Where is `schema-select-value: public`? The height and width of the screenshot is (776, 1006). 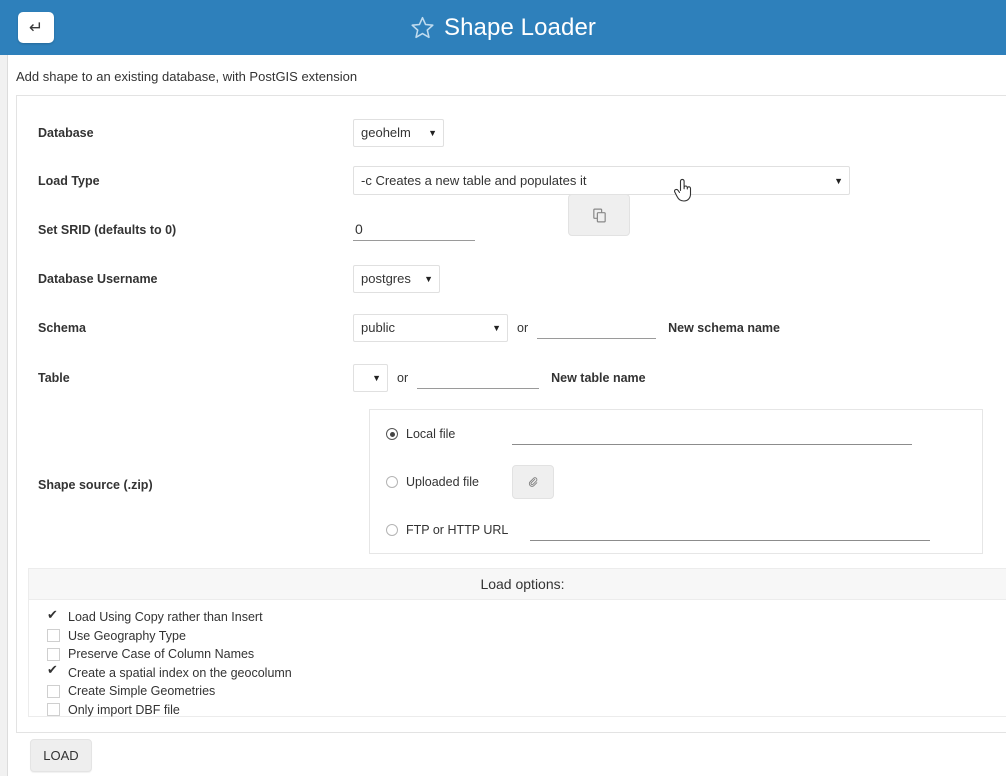
schema-select-value: public is located at coordinates (378, 327).